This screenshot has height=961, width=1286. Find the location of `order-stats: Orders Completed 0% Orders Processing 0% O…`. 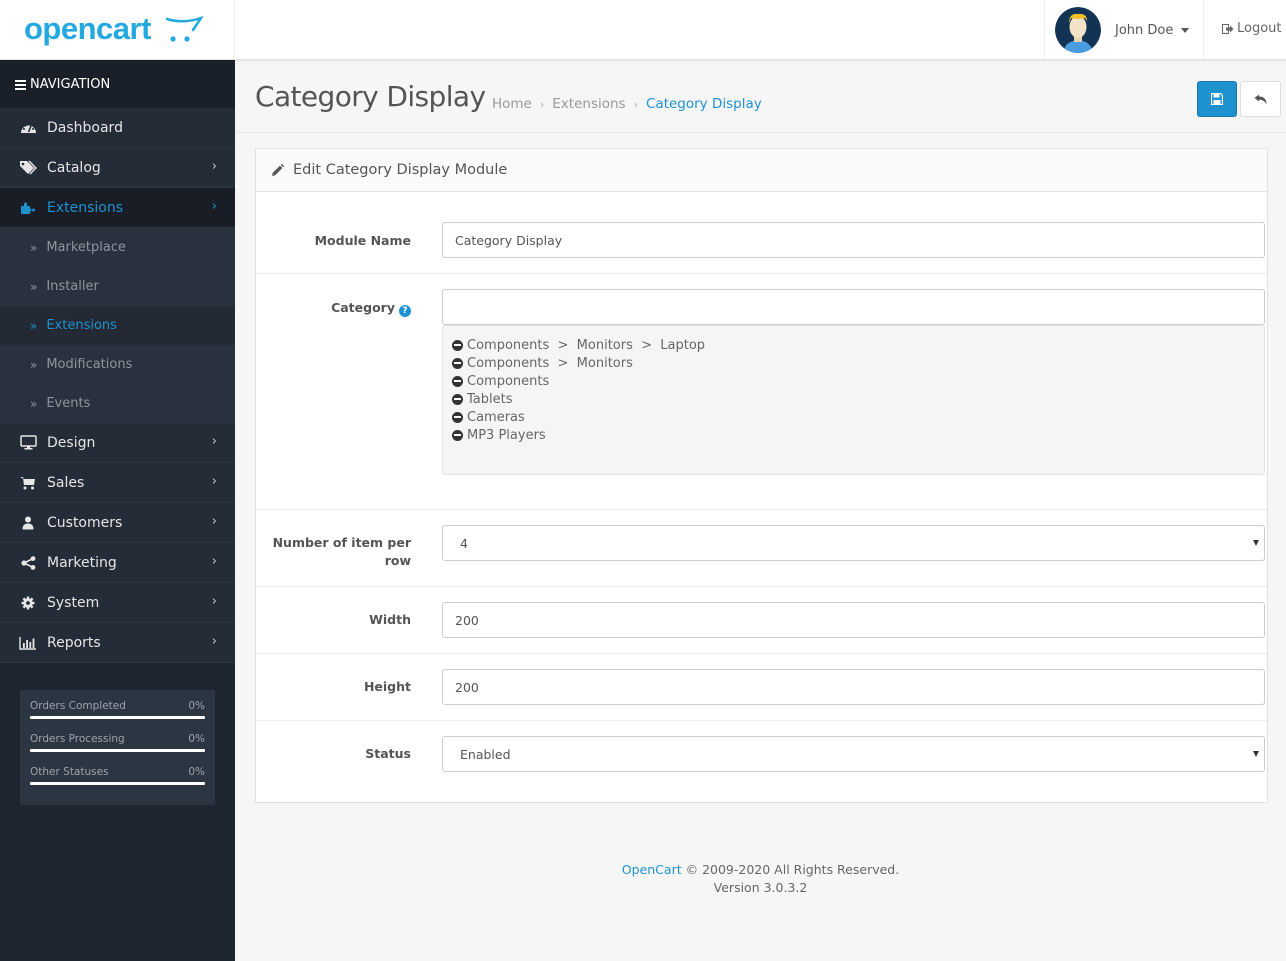

order-stats: Orders Completed 0% Orders Processing 0% O… is located at coordinates (117, 747).